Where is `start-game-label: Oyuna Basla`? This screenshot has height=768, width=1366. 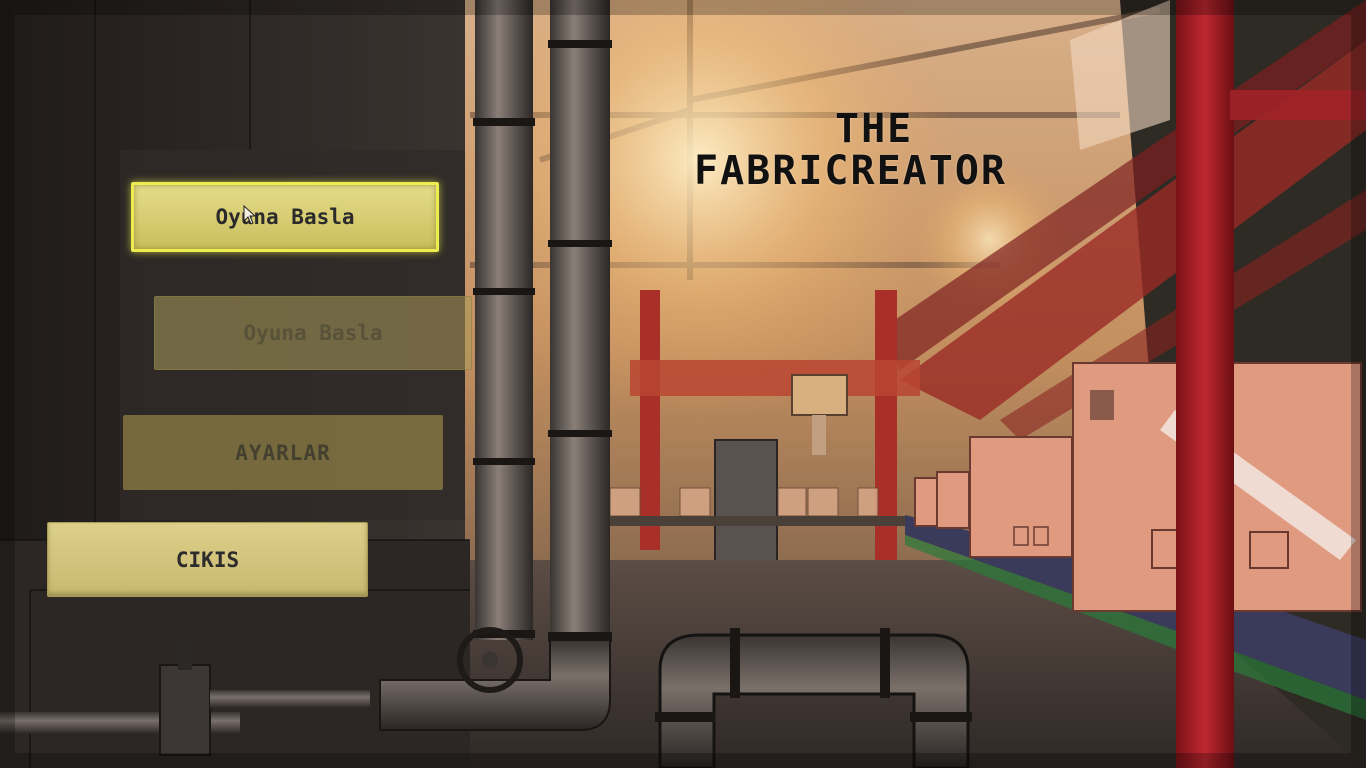 start-game-label: Oyuna Basla is located at coordinates (285, 217).